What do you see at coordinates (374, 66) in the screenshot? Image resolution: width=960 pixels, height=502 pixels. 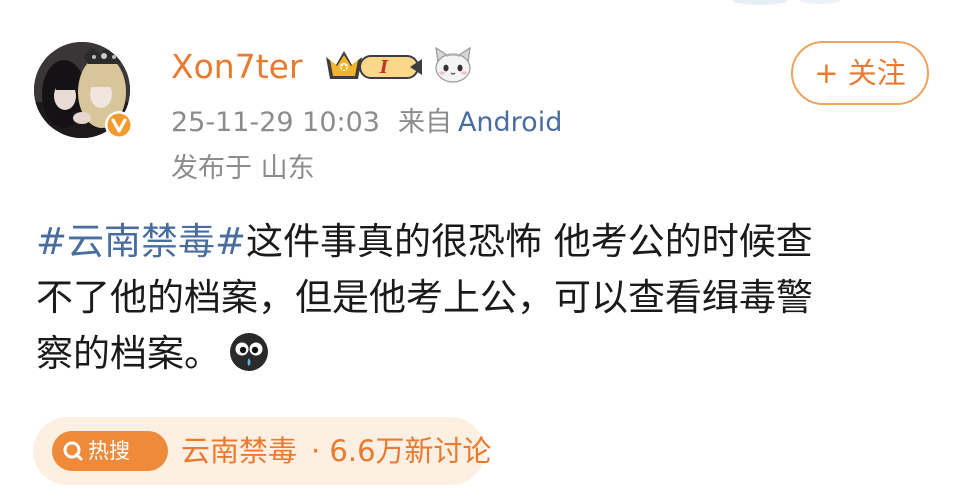 I see `crown-level-badge-icon: I` at bounding box center [374, 66].